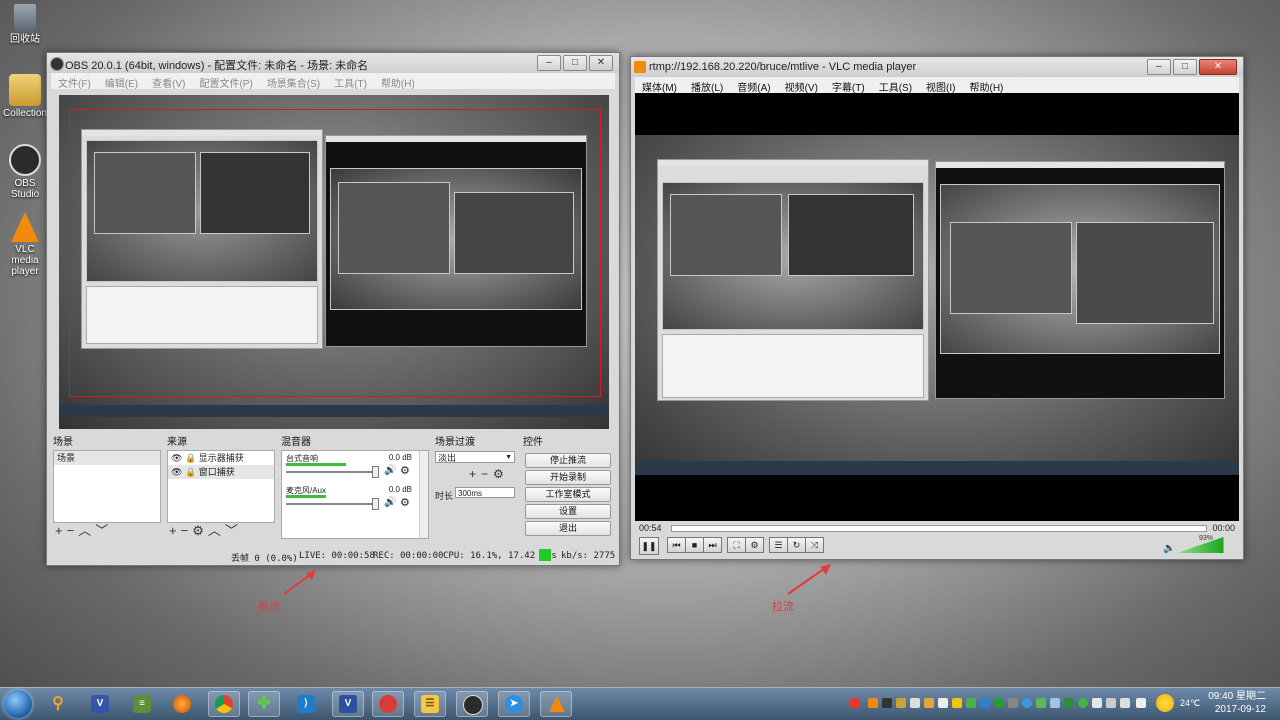  Describe the element at coordinates (423, 494) in the screenshot. I see `mixer-scrollbar` at that location.